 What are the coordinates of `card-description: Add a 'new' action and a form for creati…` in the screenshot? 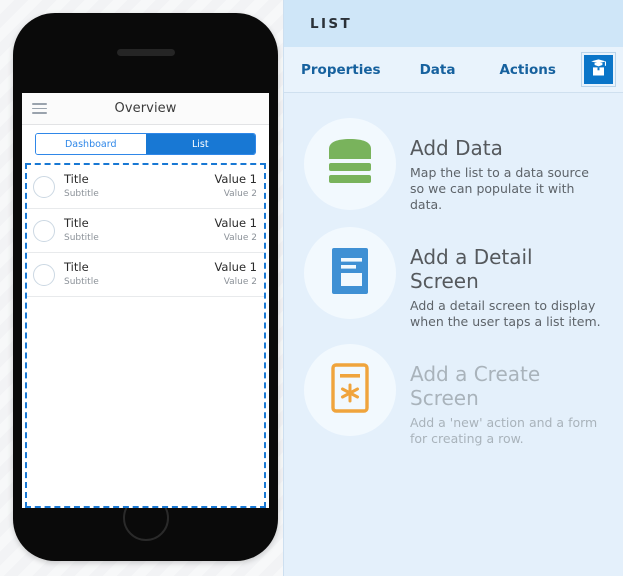 It's located at (504, 430).